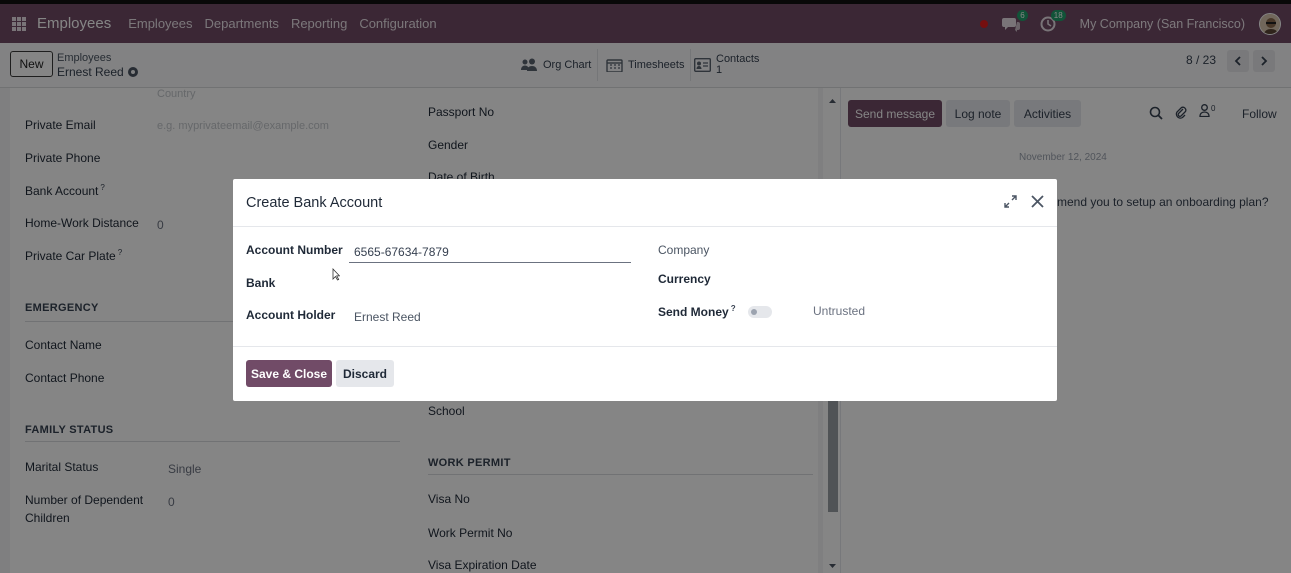 This screenshot has width=1291, height=573. Describe the element at coordinates (697, 311) in the screenshot. I see `send-money-label: Send Money?` at that location.